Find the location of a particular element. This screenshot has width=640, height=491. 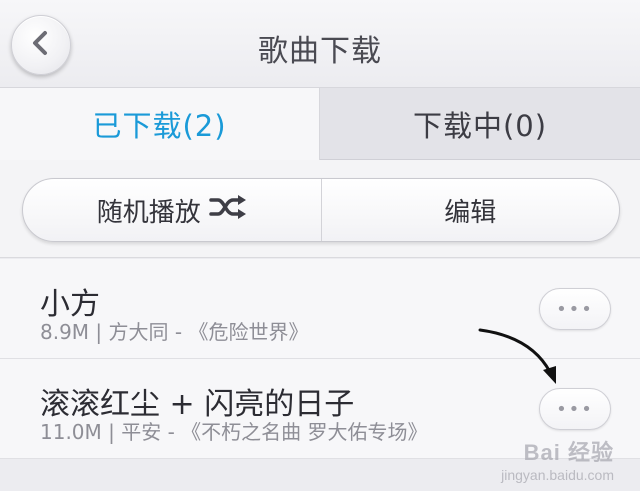

page-title: 歌曲下载 is located at coordinates (320, 51).